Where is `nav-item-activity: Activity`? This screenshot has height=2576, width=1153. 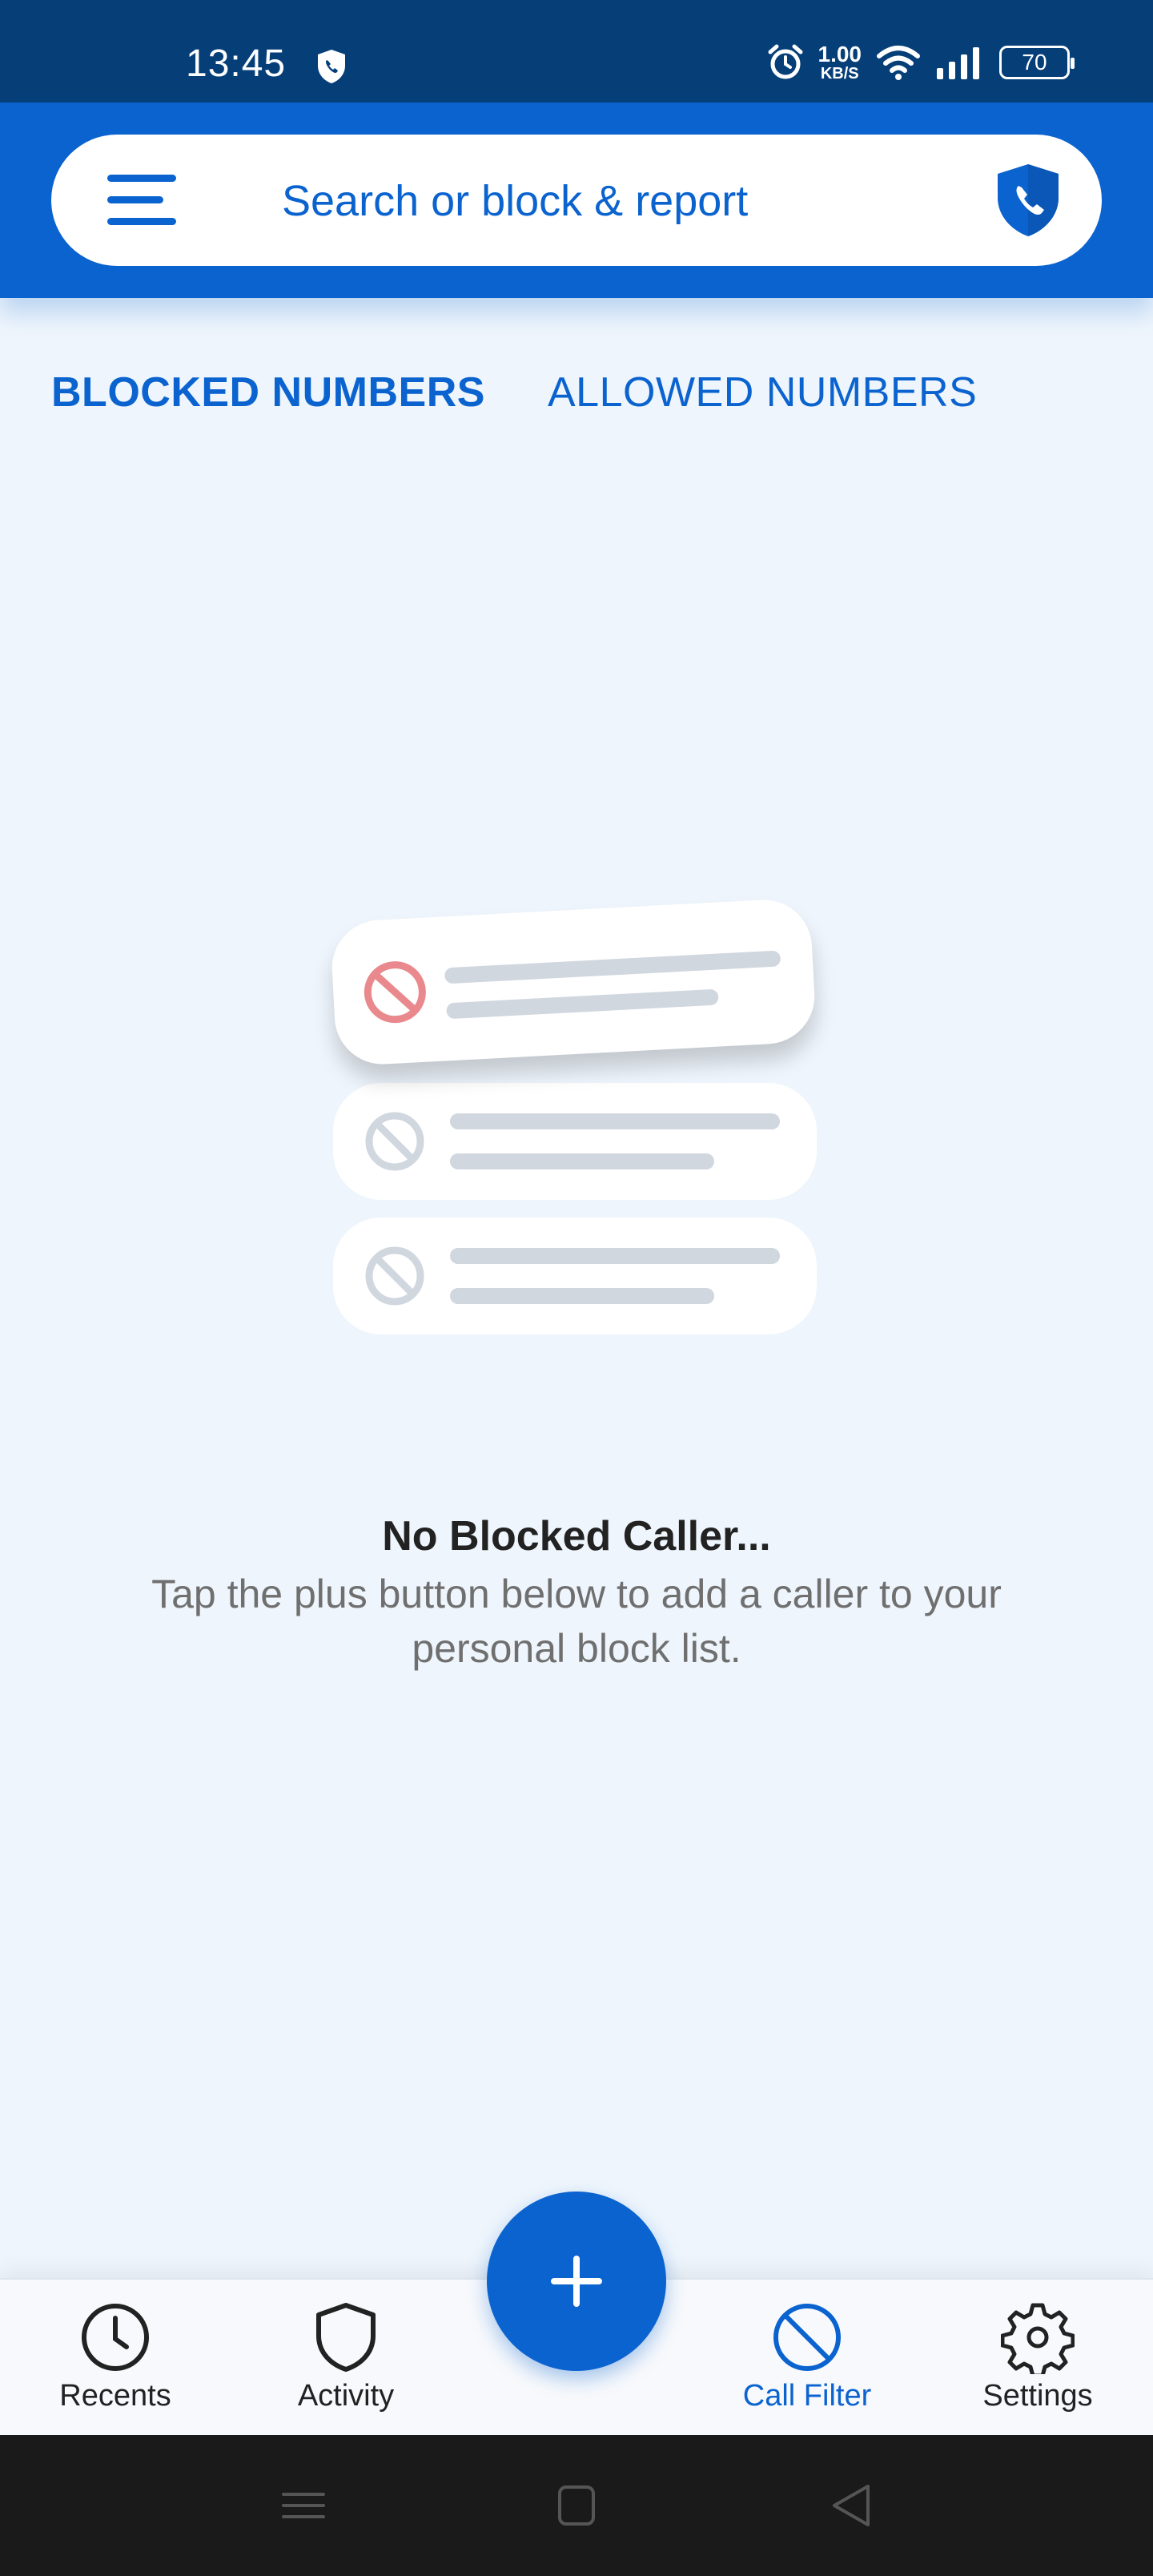 nav-item-activity: Activity is located at coordinates (346, 2356).